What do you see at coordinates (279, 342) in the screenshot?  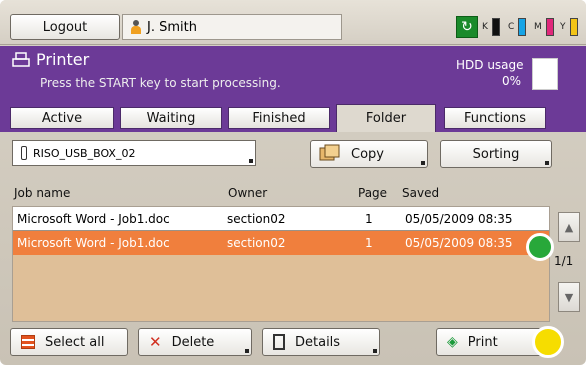 I see `document-icon` at bounding box center [279, 342].